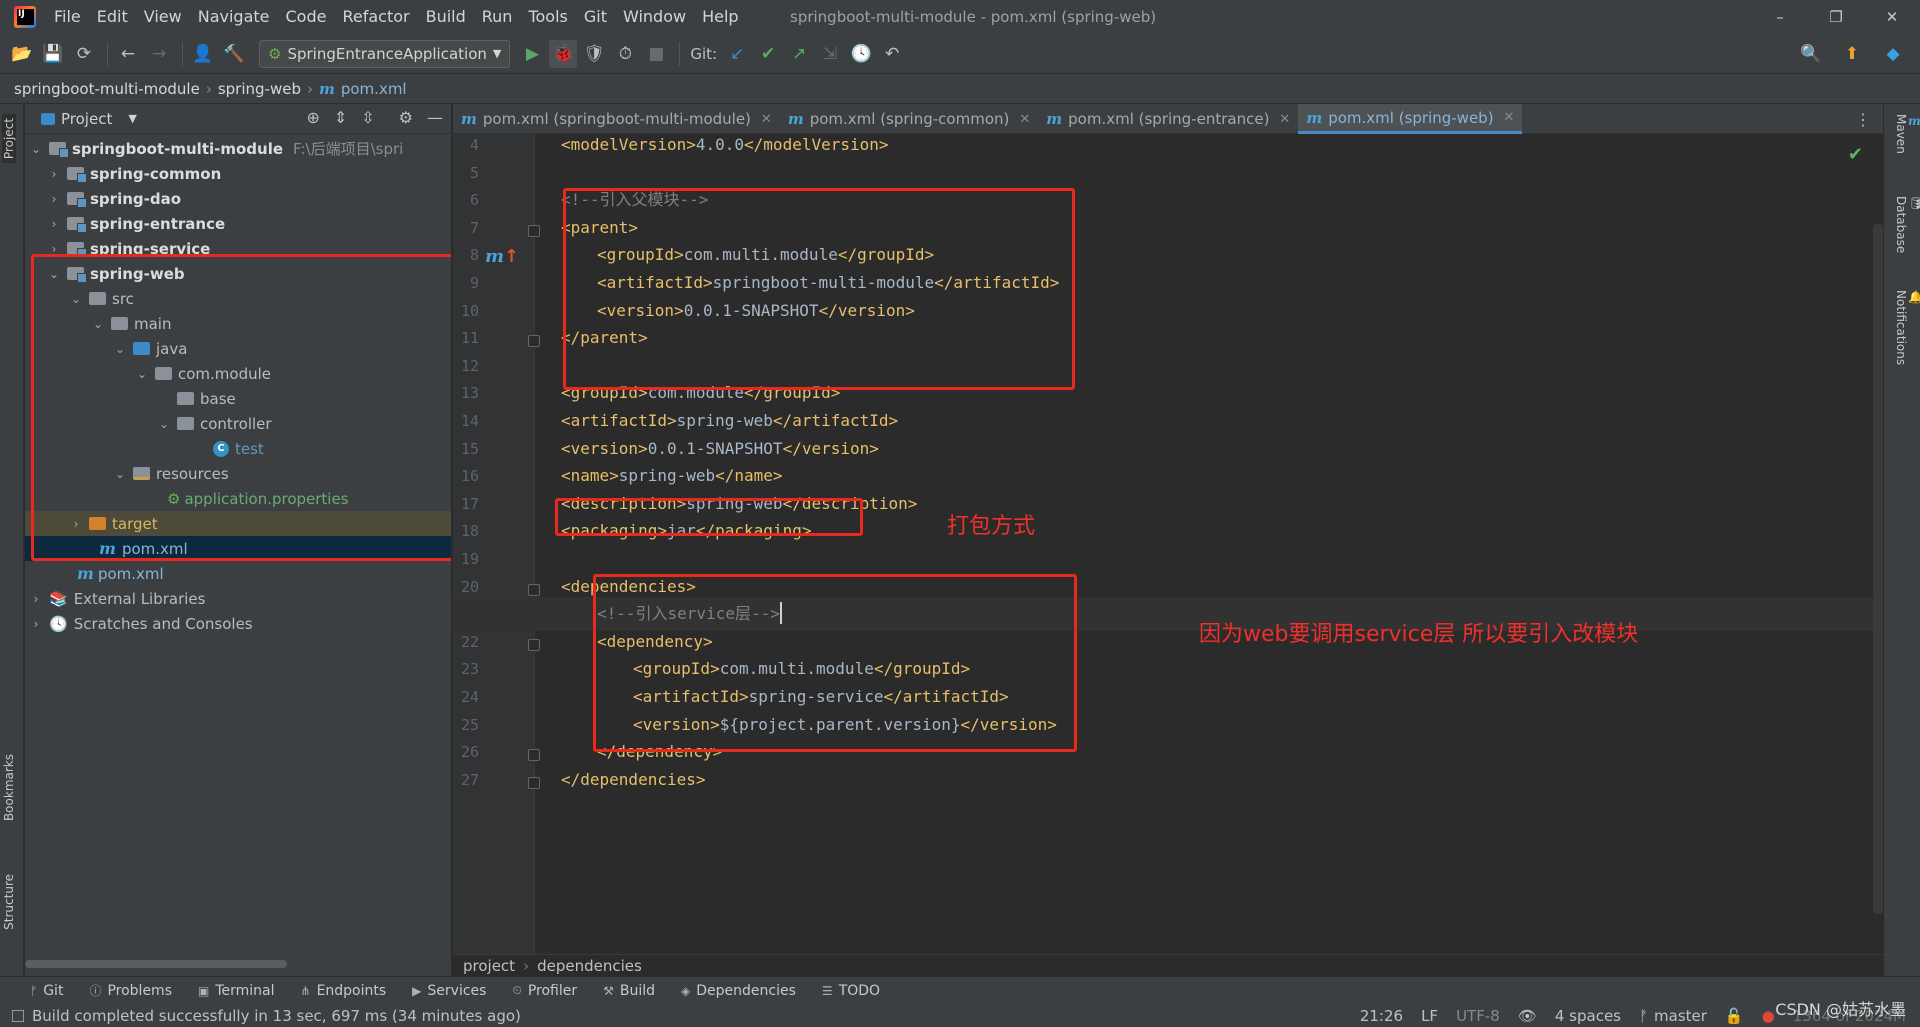 Image resolution: width=1920 pixels, height=1027 pixels. Describe the element at coordinates (203, 54) in the screenshot. I see `user-icon: 👤` at that location.